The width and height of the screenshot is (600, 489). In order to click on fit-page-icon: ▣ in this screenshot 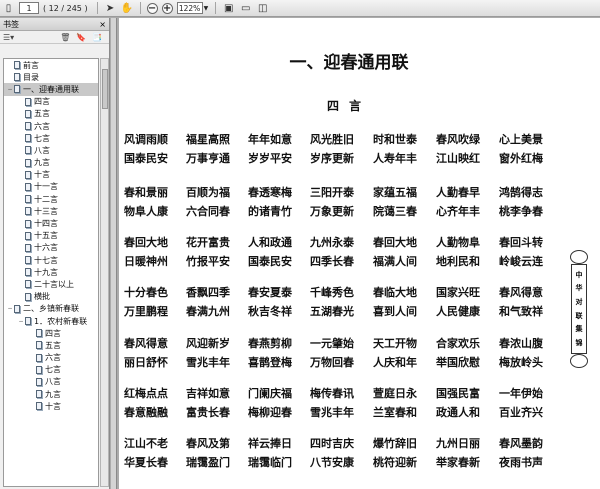, I will do `click(228, 8)`.